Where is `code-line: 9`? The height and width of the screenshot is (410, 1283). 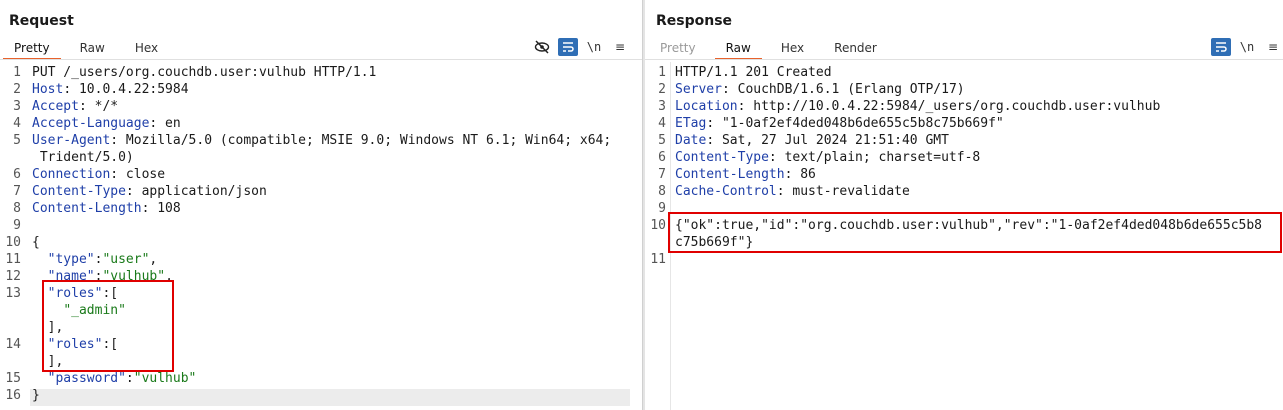 code-line: 9 is located at coordinates (321, 225).